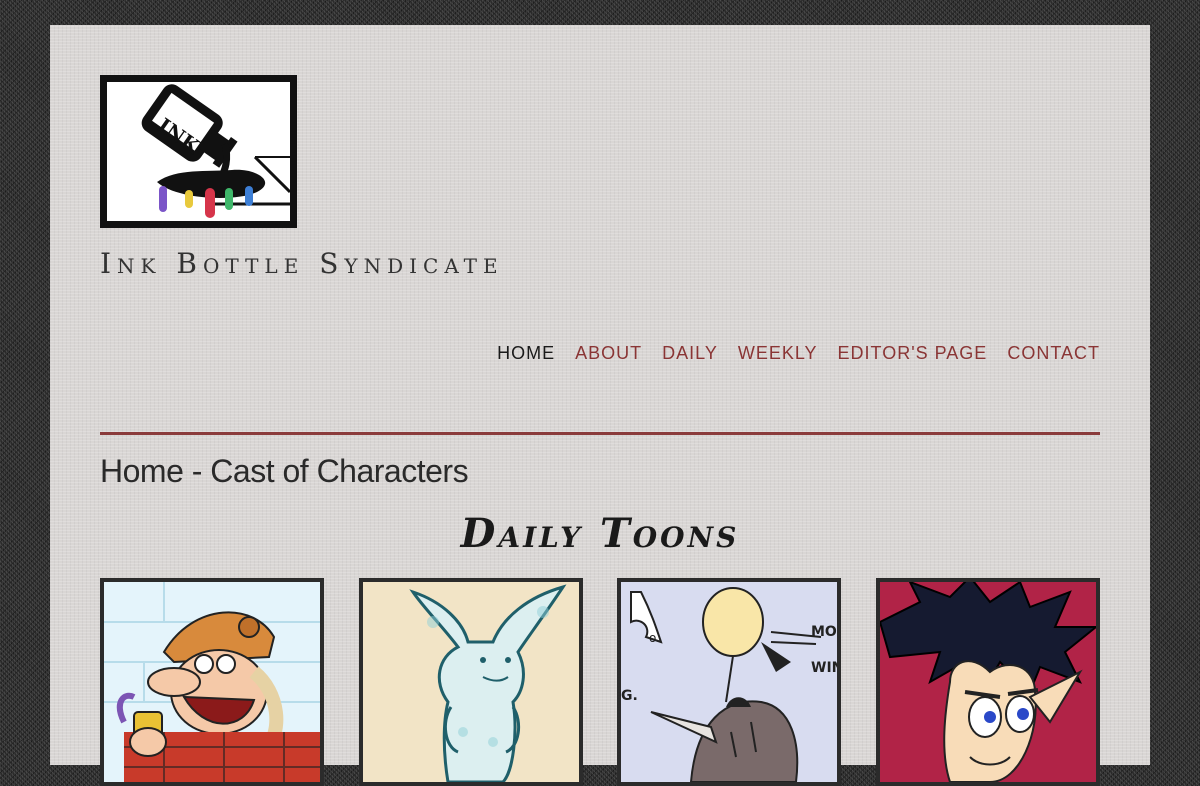 The image size is (1200, 786). I want to click on rabbit-character-icon, so click(471, 682).